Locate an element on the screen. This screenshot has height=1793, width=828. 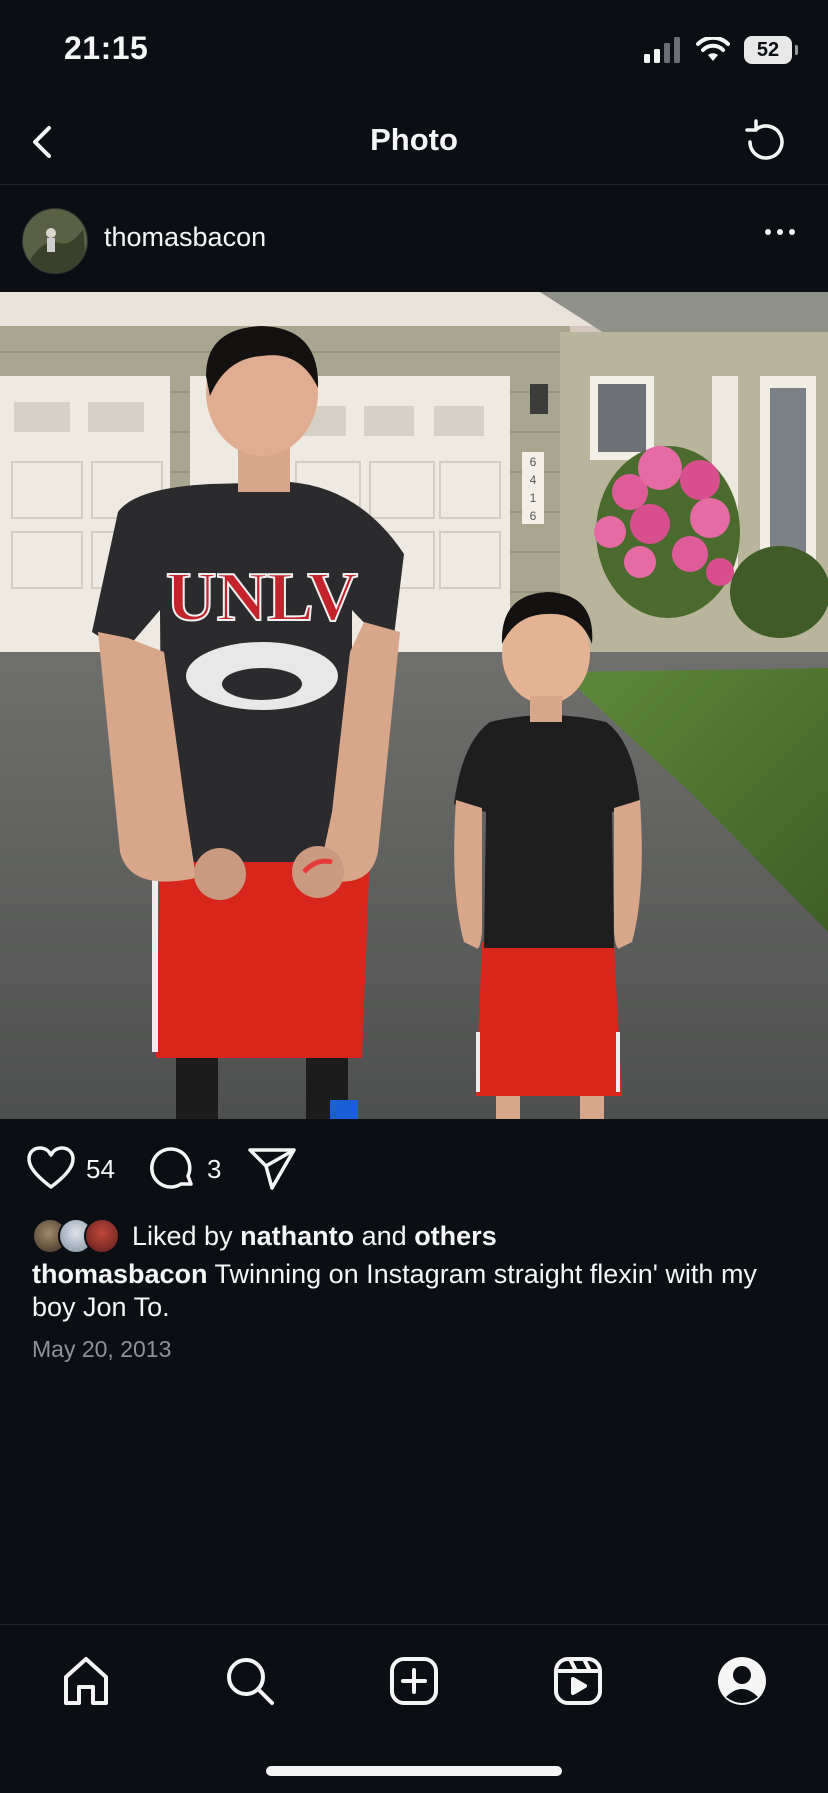
status-icons: 52 is located at coordinates (721, 50).